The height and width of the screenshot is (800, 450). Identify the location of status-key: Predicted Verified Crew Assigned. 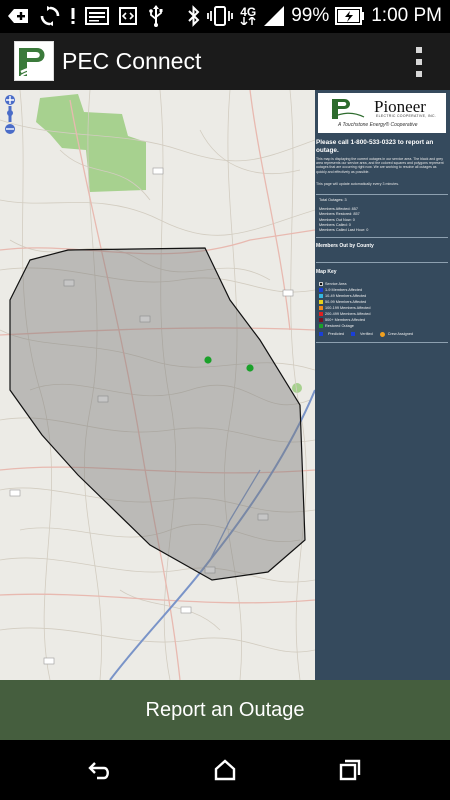
(366, 334).